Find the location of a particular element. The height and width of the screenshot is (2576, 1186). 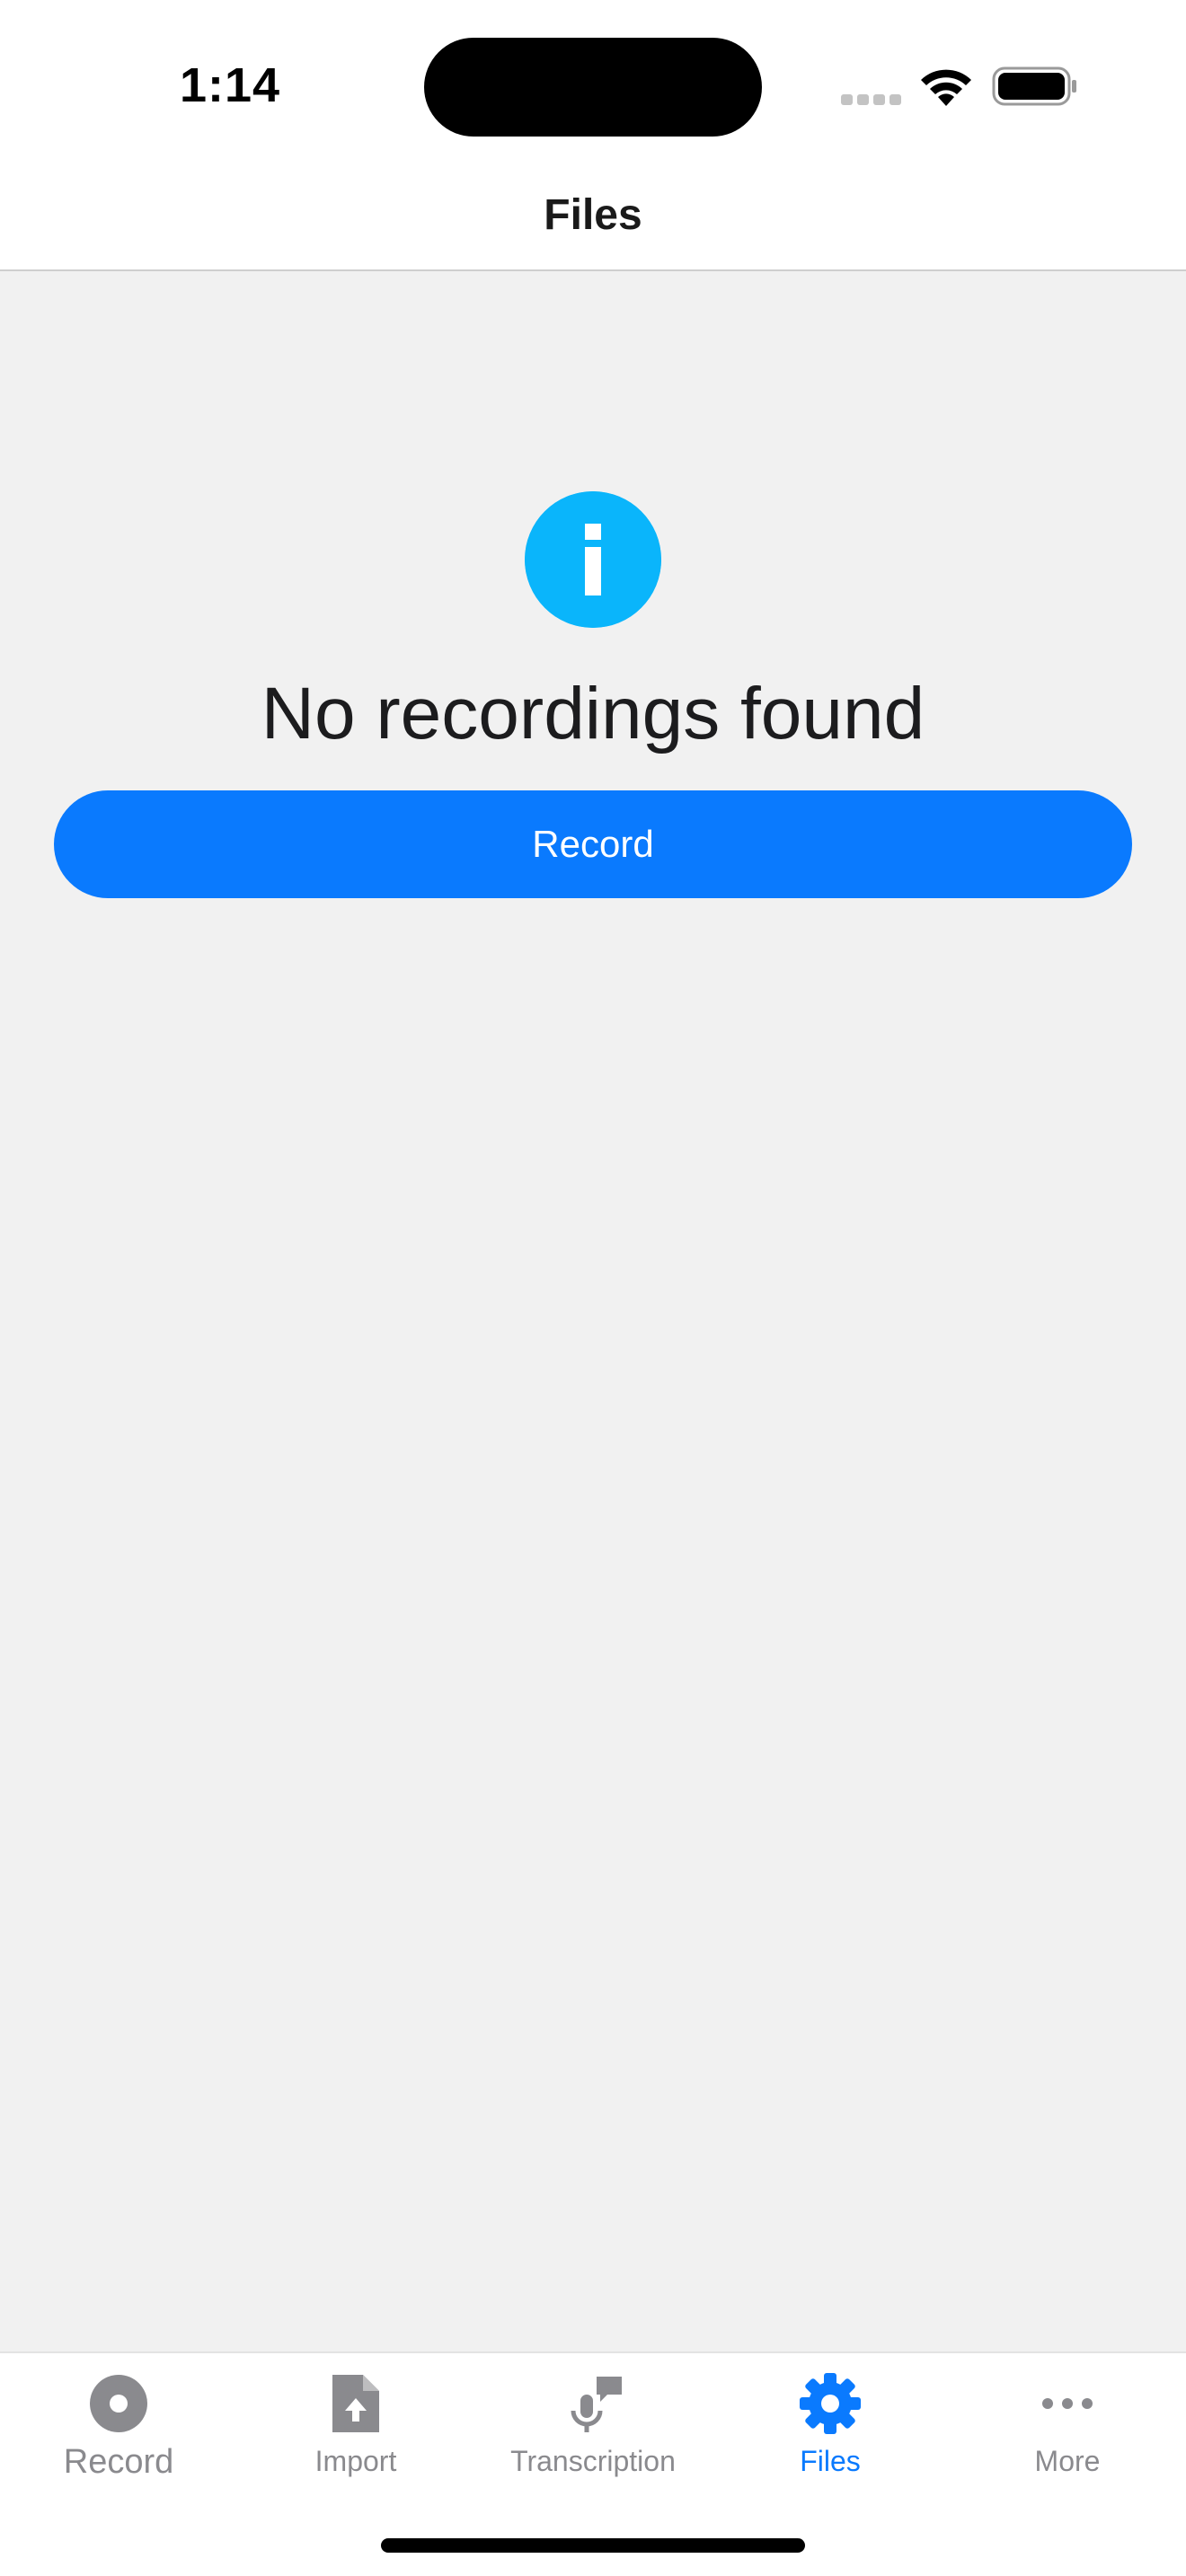

tab-label: Record is located at coordinates (118, 2462).